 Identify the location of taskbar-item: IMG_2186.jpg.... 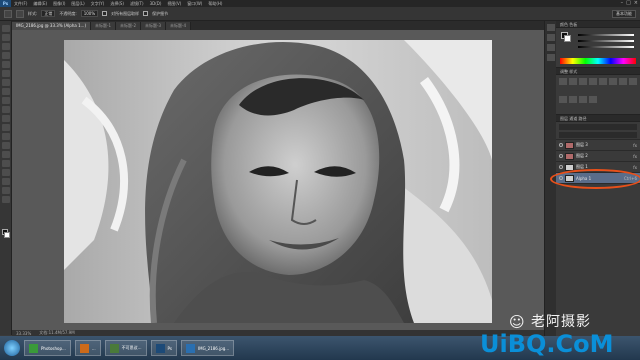
(207, 348).